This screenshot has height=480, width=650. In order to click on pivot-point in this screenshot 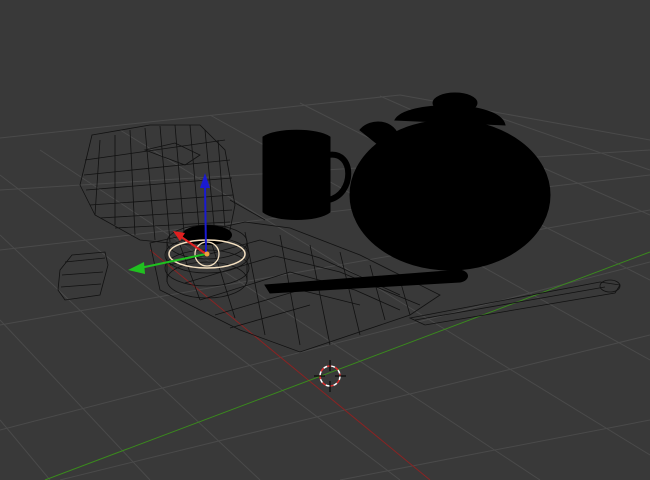, I will do `click(207, 254)`.